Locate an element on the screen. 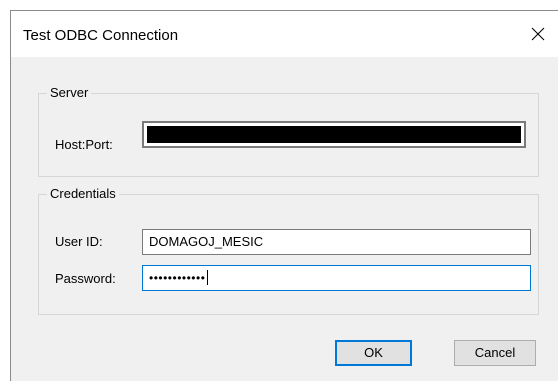 This screenshot has height=381, width=558. user-id-input: DOMAGOJ_MESIC is located at coordinates (336, 242).